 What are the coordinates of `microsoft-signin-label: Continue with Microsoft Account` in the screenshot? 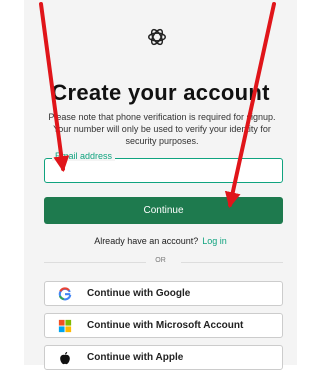 It's located at (165, 325).